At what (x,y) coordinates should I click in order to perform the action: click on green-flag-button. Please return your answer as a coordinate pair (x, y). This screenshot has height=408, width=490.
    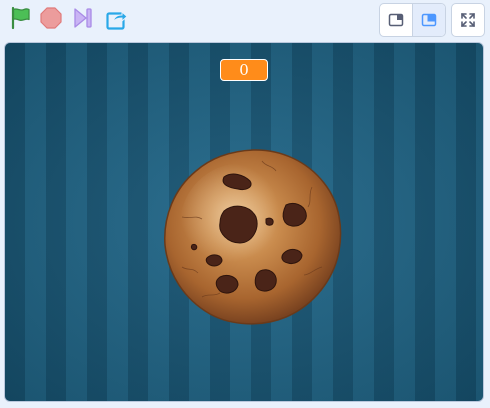
    Looking at the image, I should click on (20, 18).